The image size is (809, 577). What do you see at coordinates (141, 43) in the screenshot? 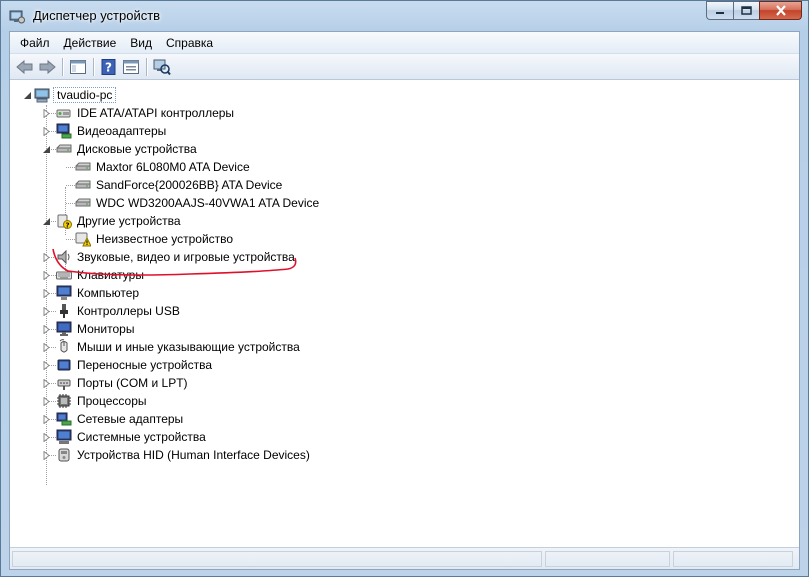
I see `menu-view: Вид` at bounding box center [141, 43].